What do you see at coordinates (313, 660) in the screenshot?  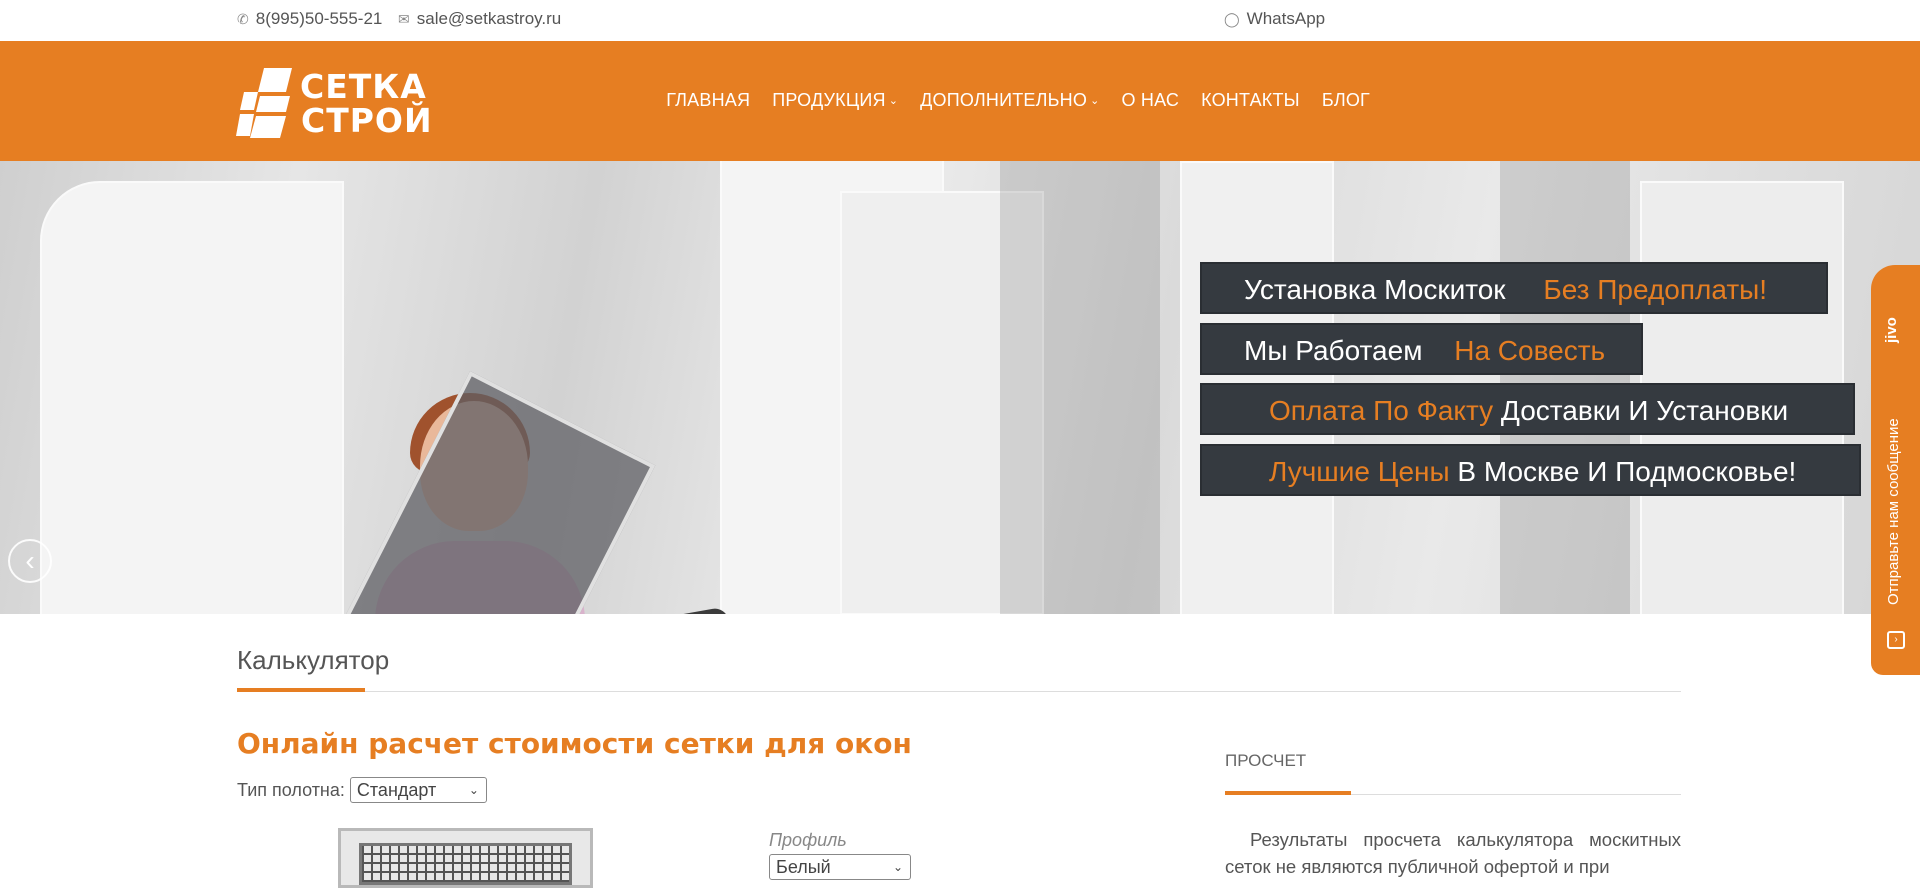 I see `tab-calculator: Калькулятор` at bounding box center [313, 660].